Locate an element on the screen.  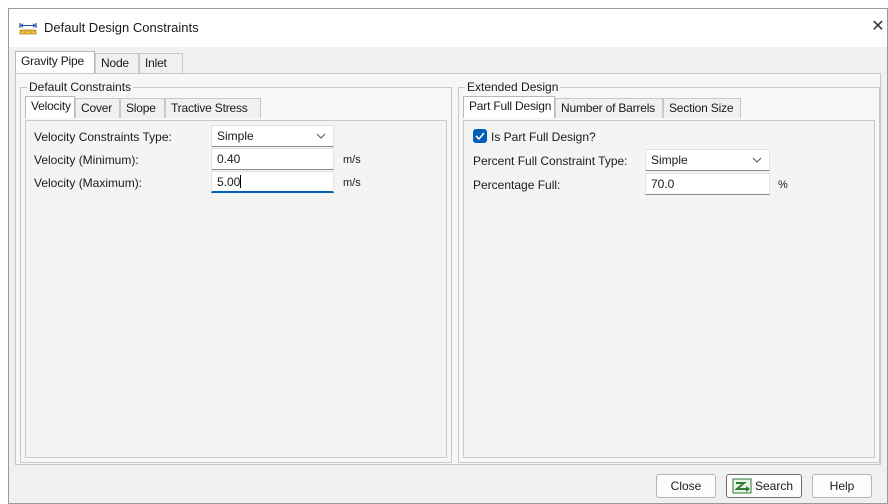
velocity-max-value: 5.00 is located at coordinates (229, 182).